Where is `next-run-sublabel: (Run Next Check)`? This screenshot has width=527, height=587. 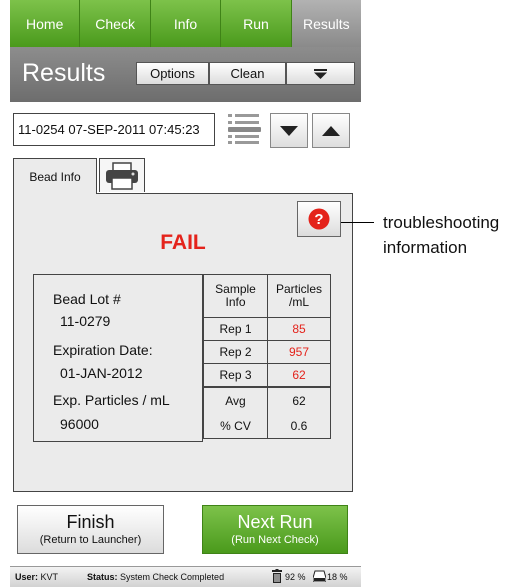
next-run-sublabel: (Run Next Check) is located at coordinates (275, 540).